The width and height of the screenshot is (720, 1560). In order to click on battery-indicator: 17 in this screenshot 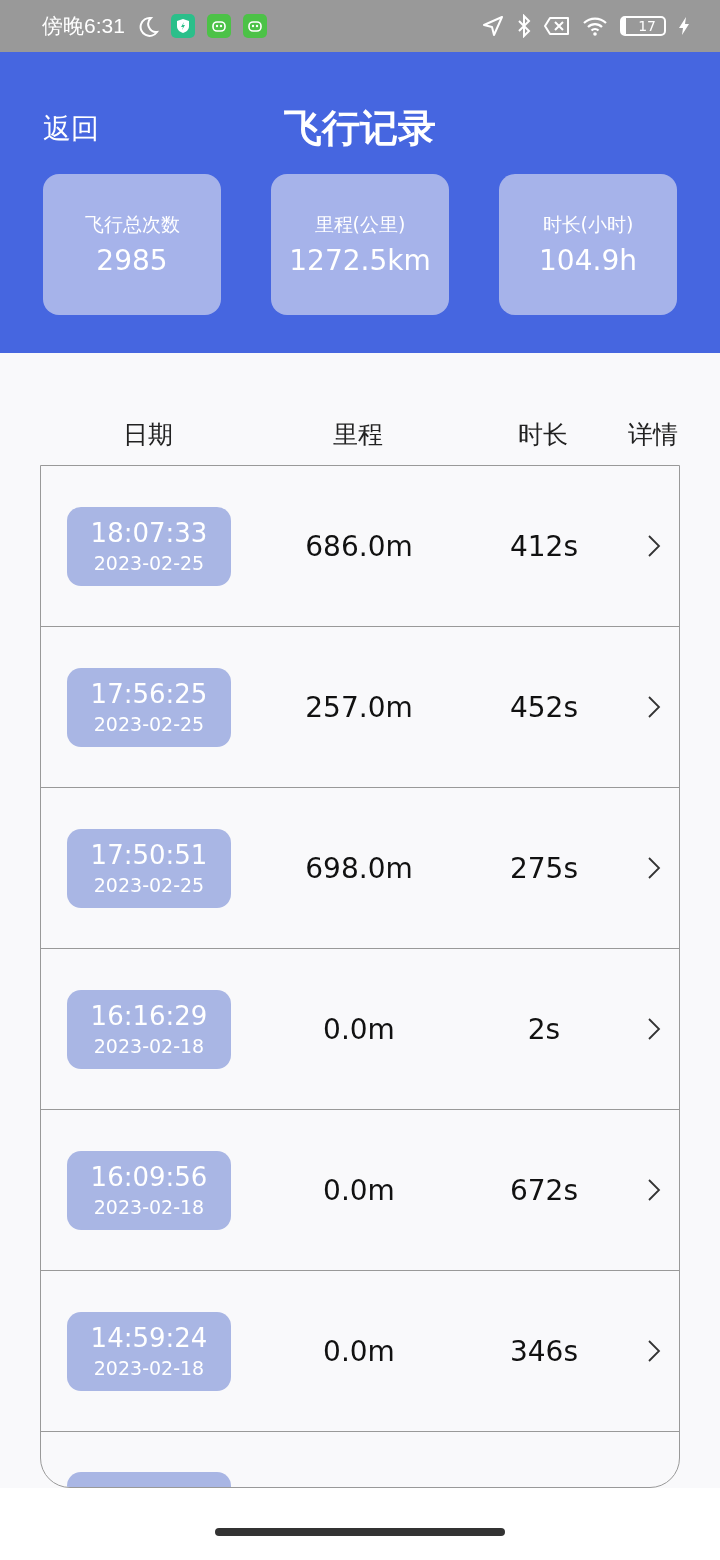, I will do `click(643, 26)`.